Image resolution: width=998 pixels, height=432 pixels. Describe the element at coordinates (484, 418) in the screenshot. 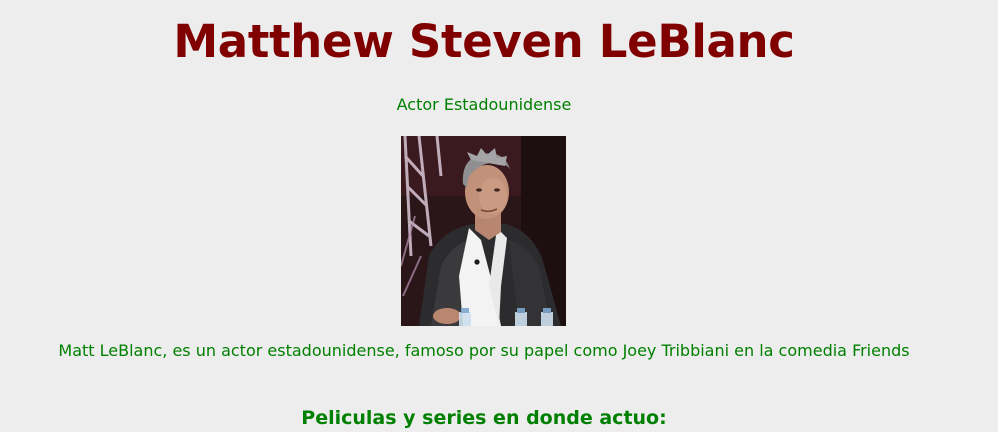

I see `filmography-heading: Peliculas y series en donde actuo:` at that location.